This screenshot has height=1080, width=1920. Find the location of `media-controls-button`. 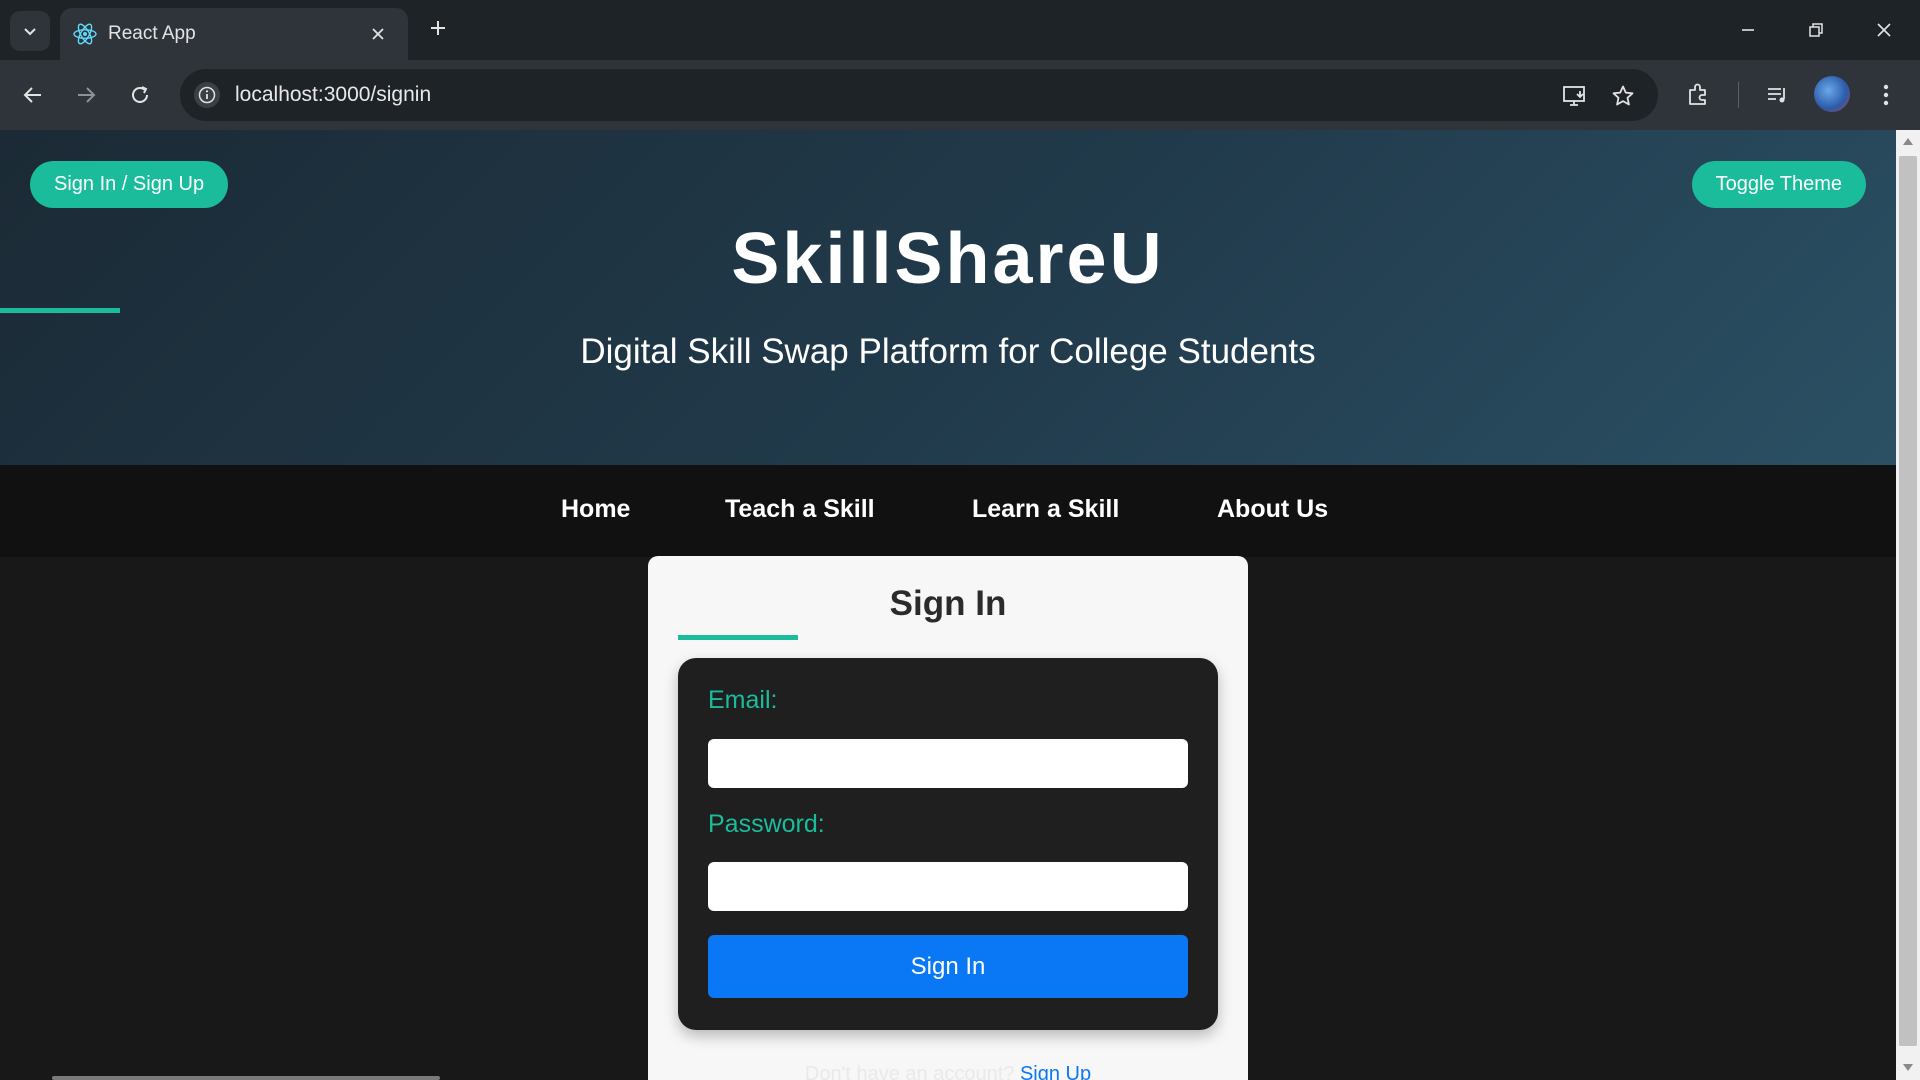

media-controls-button is located at coordinates (1778, 95).